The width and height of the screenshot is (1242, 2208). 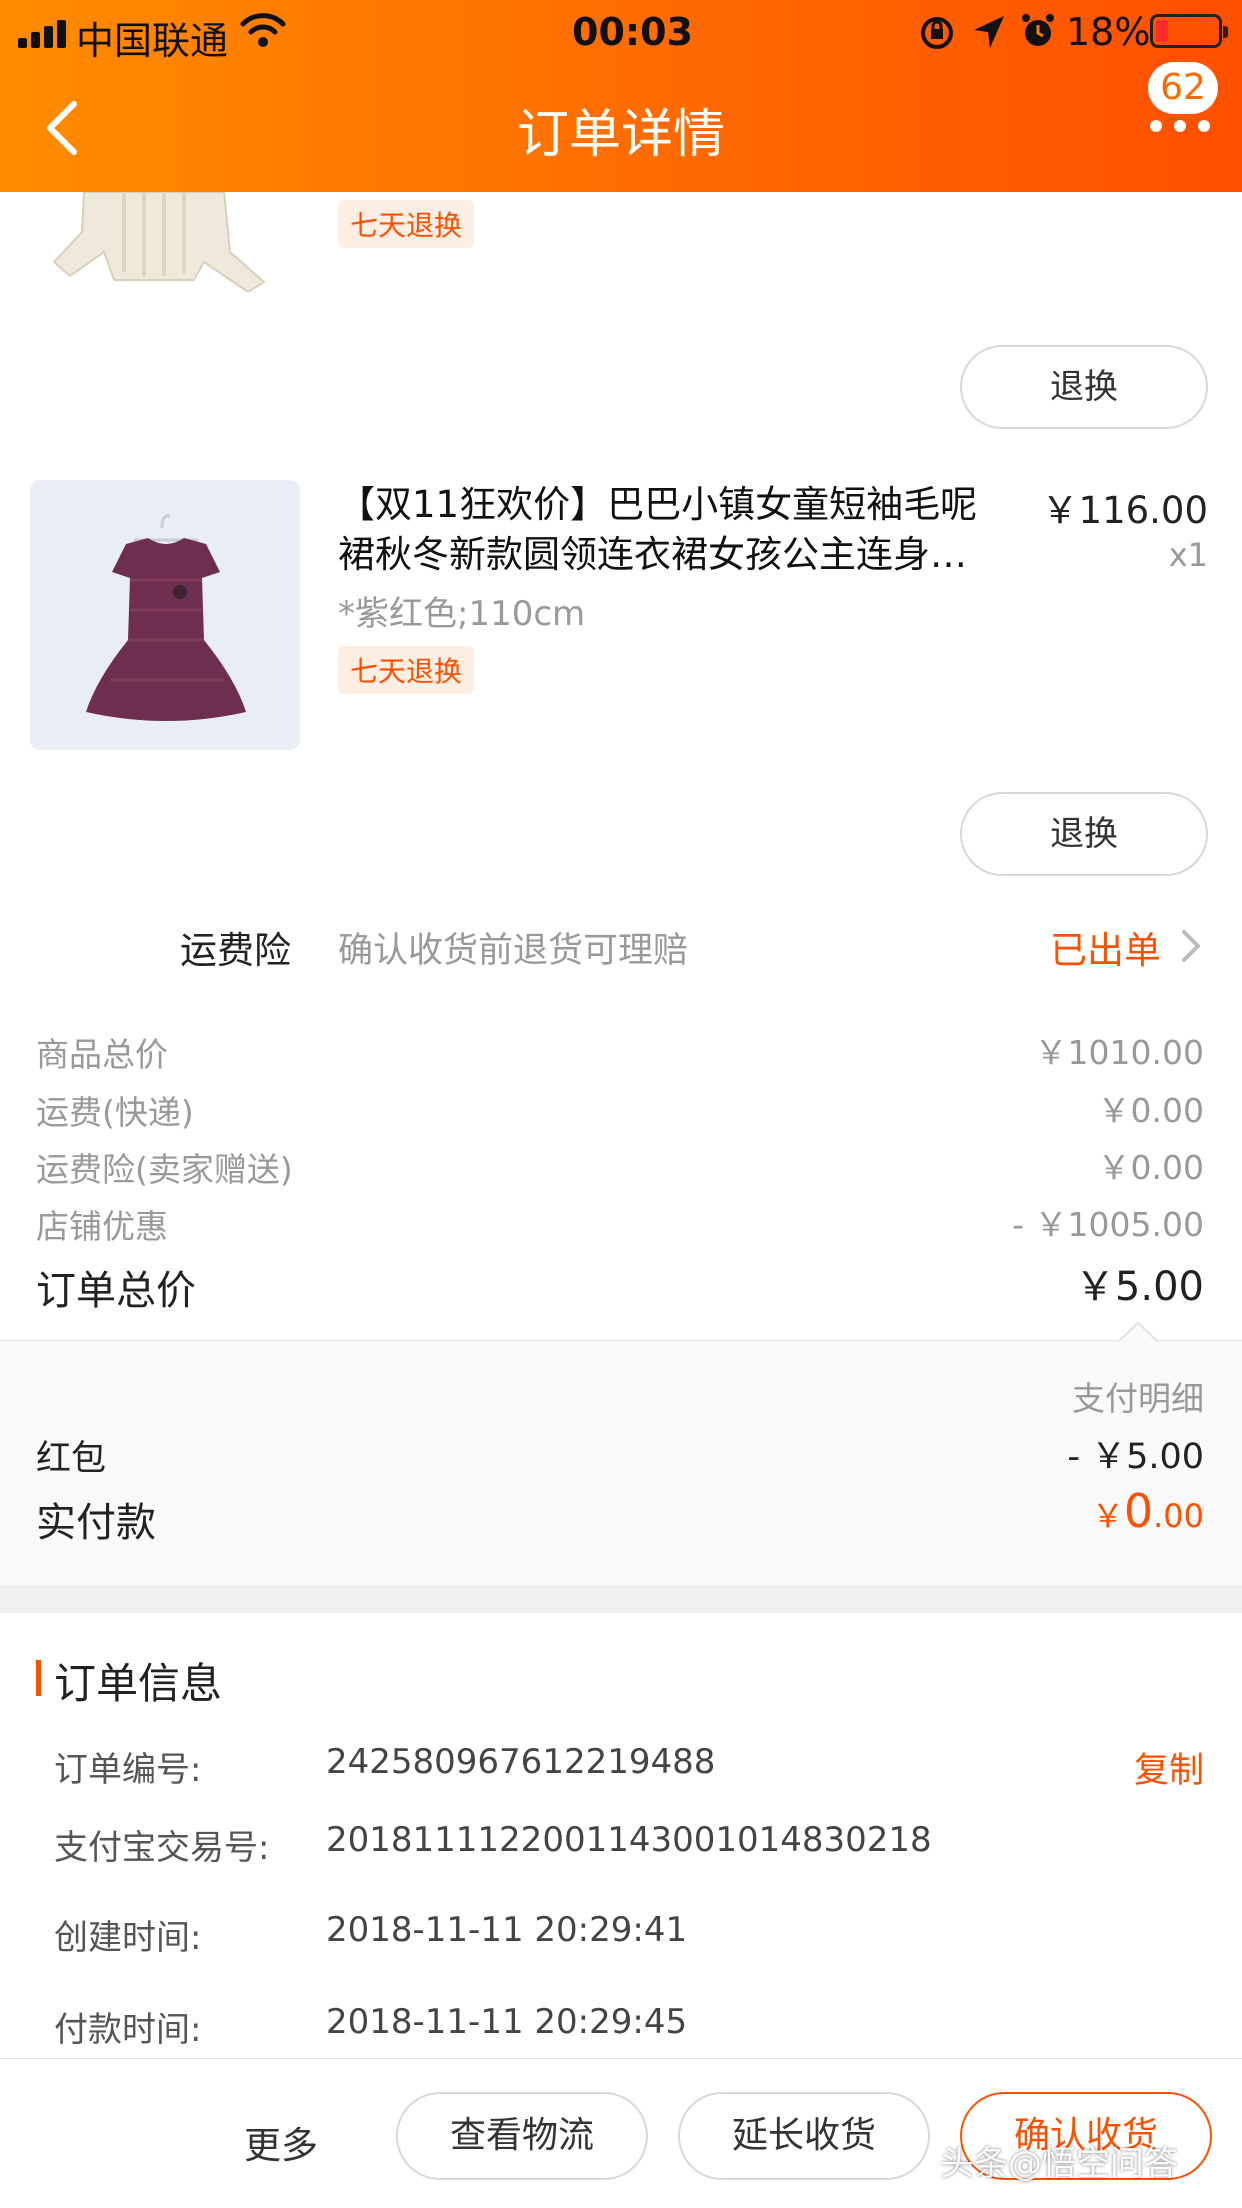 I want to click on caret-up-icon, so click(x=1138, y=1332).